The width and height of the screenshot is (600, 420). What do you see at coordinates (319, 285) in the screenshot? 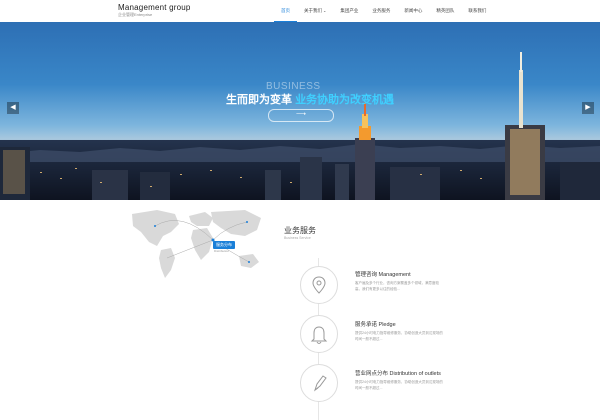
I see `location-pin-icon` at bounding box center [319, 285].